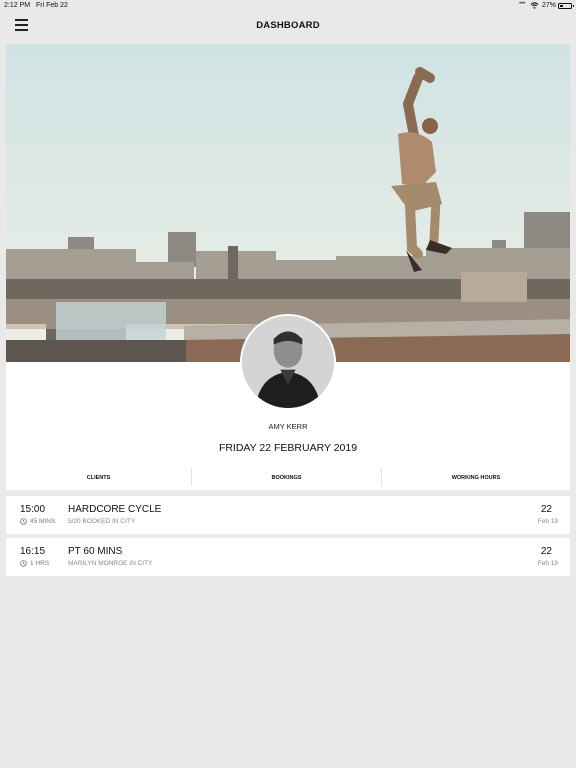 The image size is (576, 768). I want to click on tab-bookings: BOOKINGS, so click(286, 478).